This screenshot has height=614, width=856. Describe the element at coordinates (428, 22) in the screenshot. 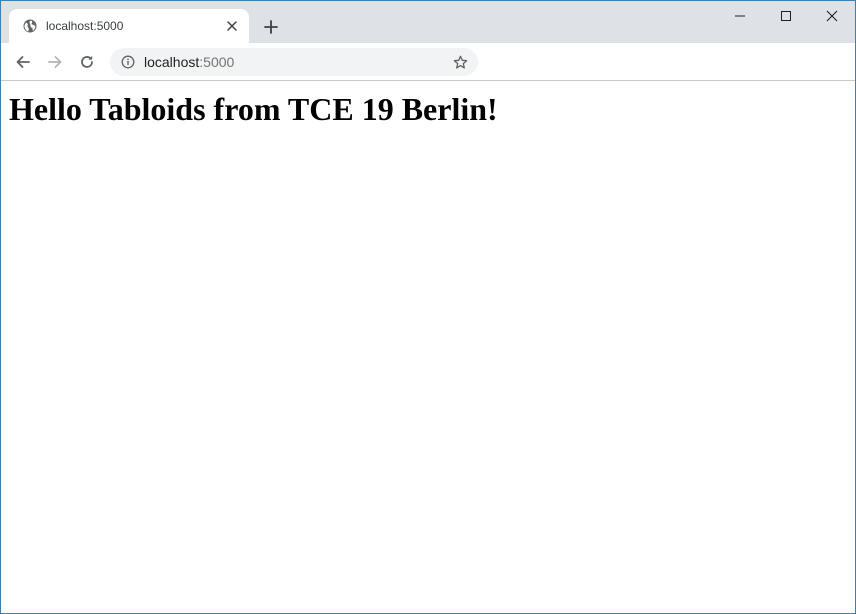

I see `tab-strip: localhost:5000` at that location.